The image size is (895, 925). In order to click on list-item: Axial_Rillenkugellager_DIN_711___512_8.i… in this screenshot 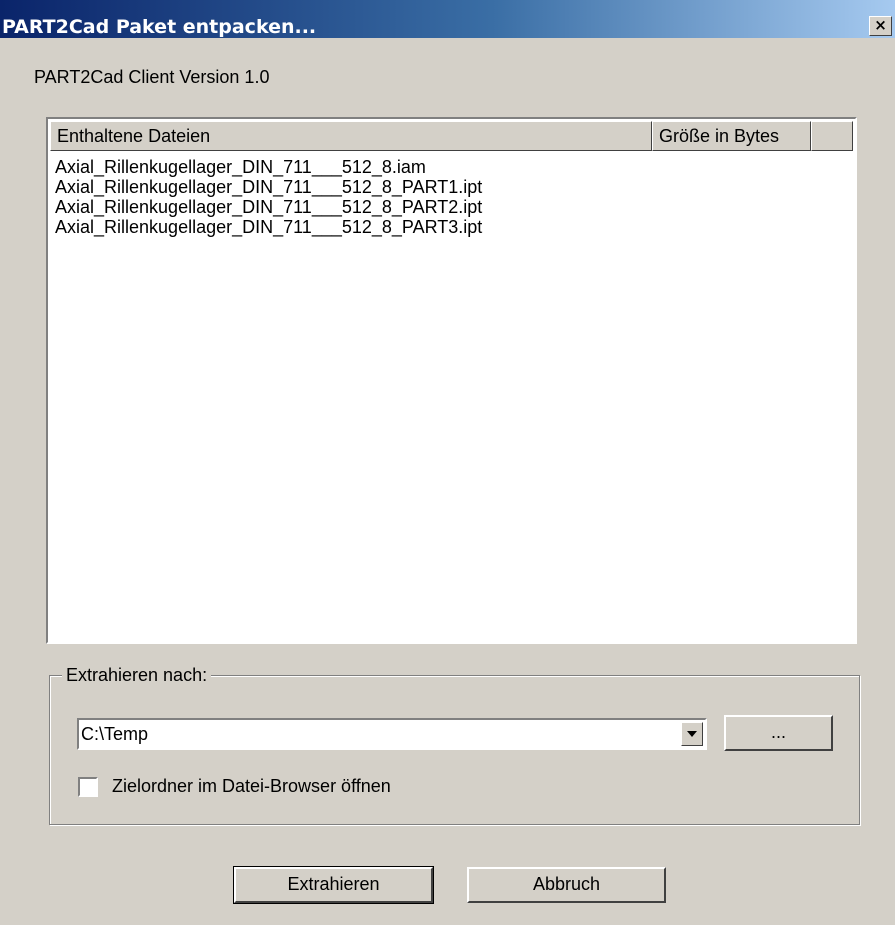, I will do `click(268, 167)`.